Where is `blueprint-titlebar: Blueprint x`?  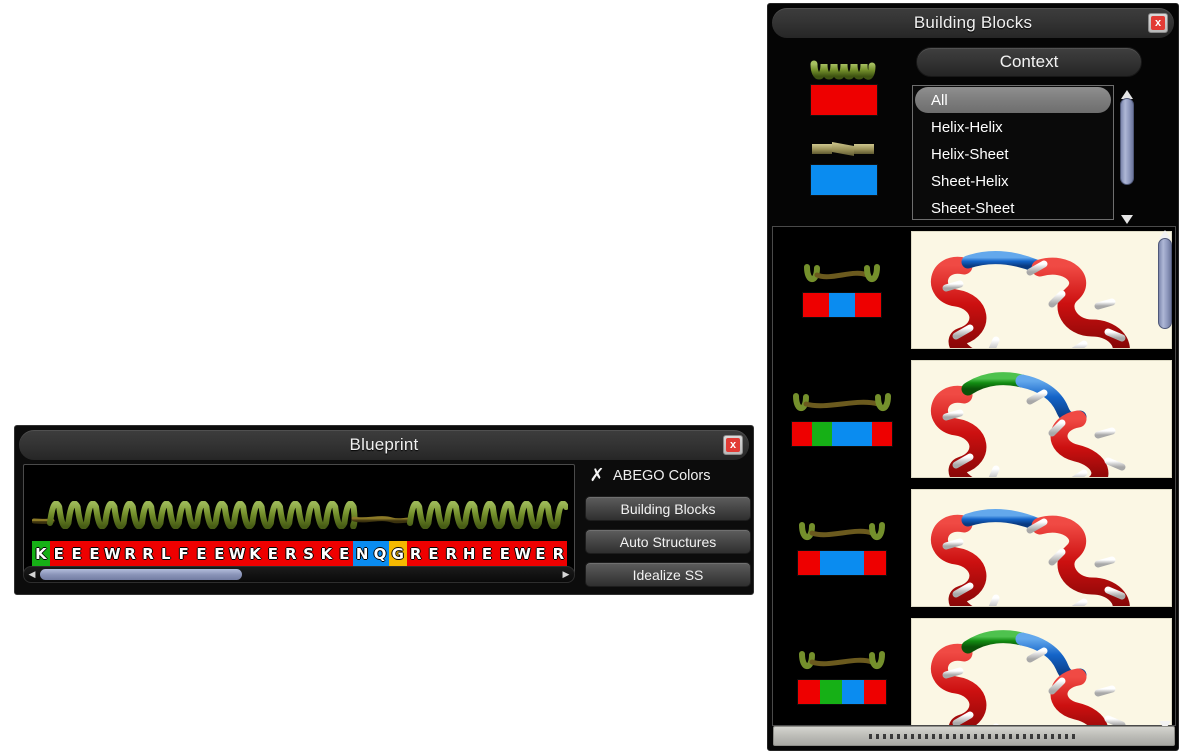 blueprint-titlebar: Blueprint x is located at coordinates (384, 445).